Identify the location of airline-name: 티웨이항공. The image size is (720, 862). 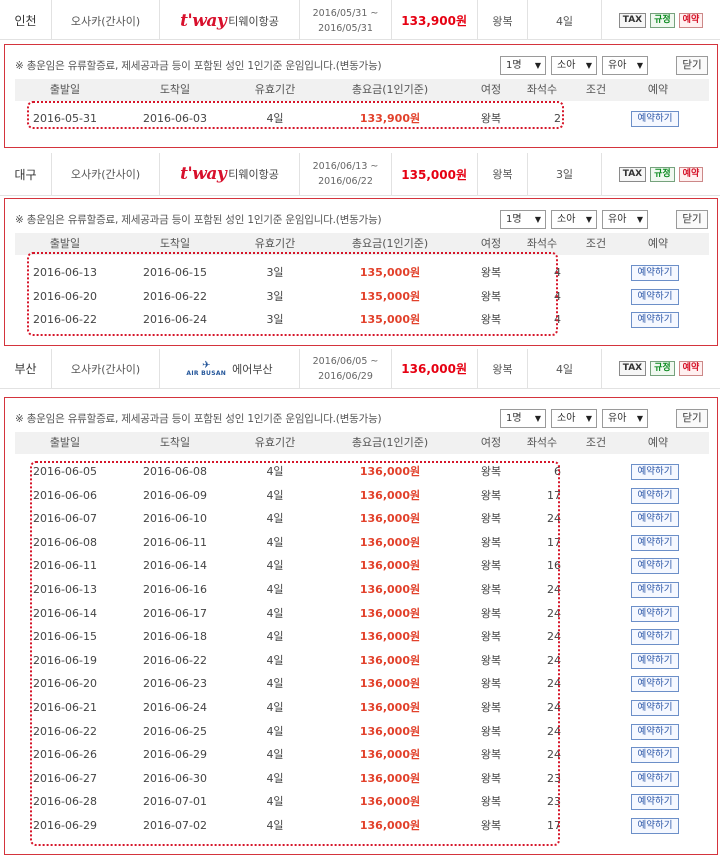
(253, 174).